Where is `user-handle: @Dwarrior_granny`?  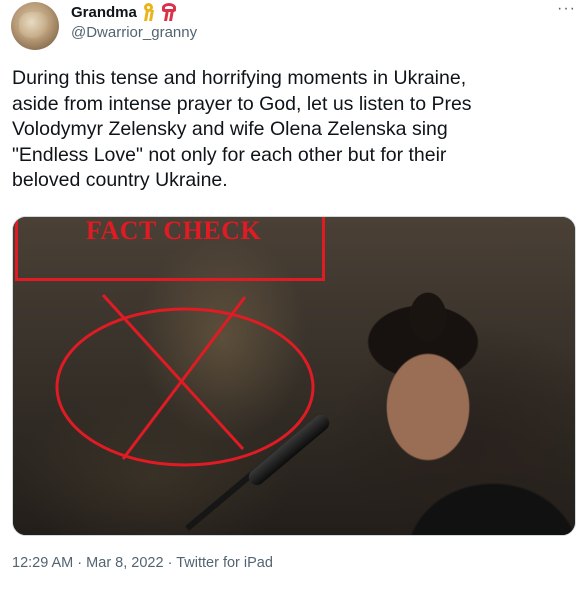 user-handle: @Dwarrior_granny is located at coordinates (134, 32).